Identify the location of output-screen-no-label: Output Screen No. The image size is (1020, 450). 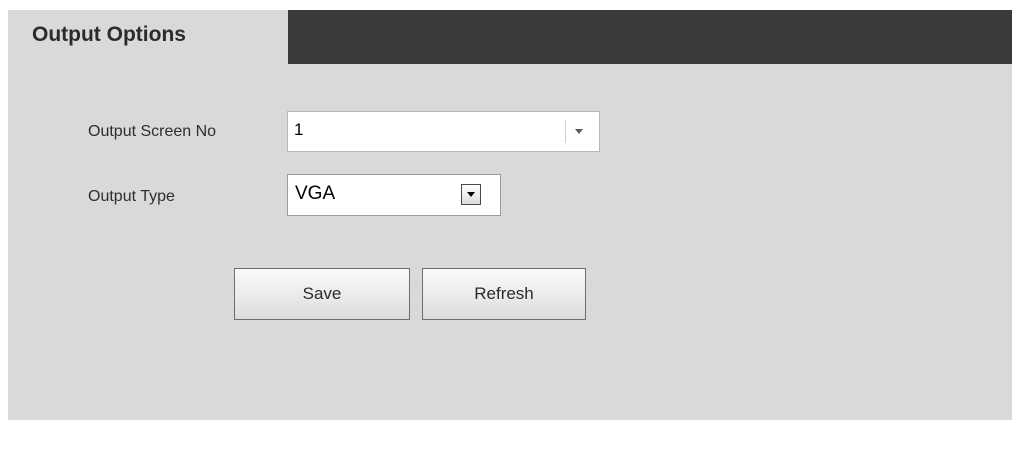
(152, 131).